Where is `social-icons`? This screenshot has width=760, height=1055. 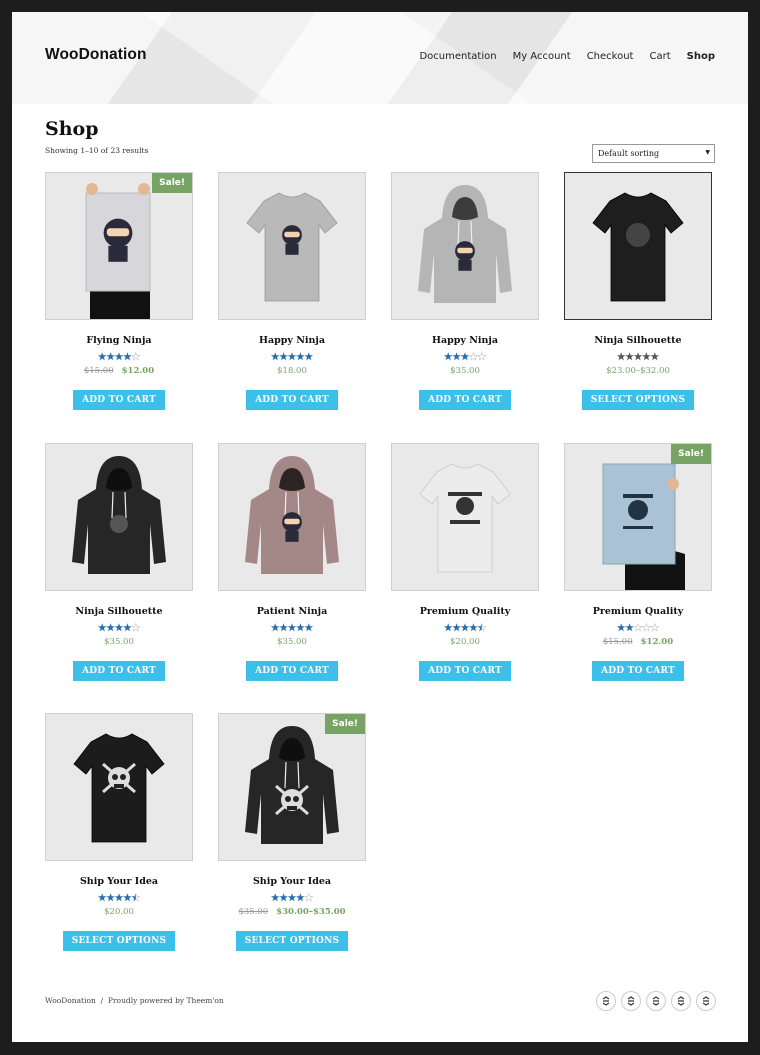 social-icons is located at coordinates (656, 1001).